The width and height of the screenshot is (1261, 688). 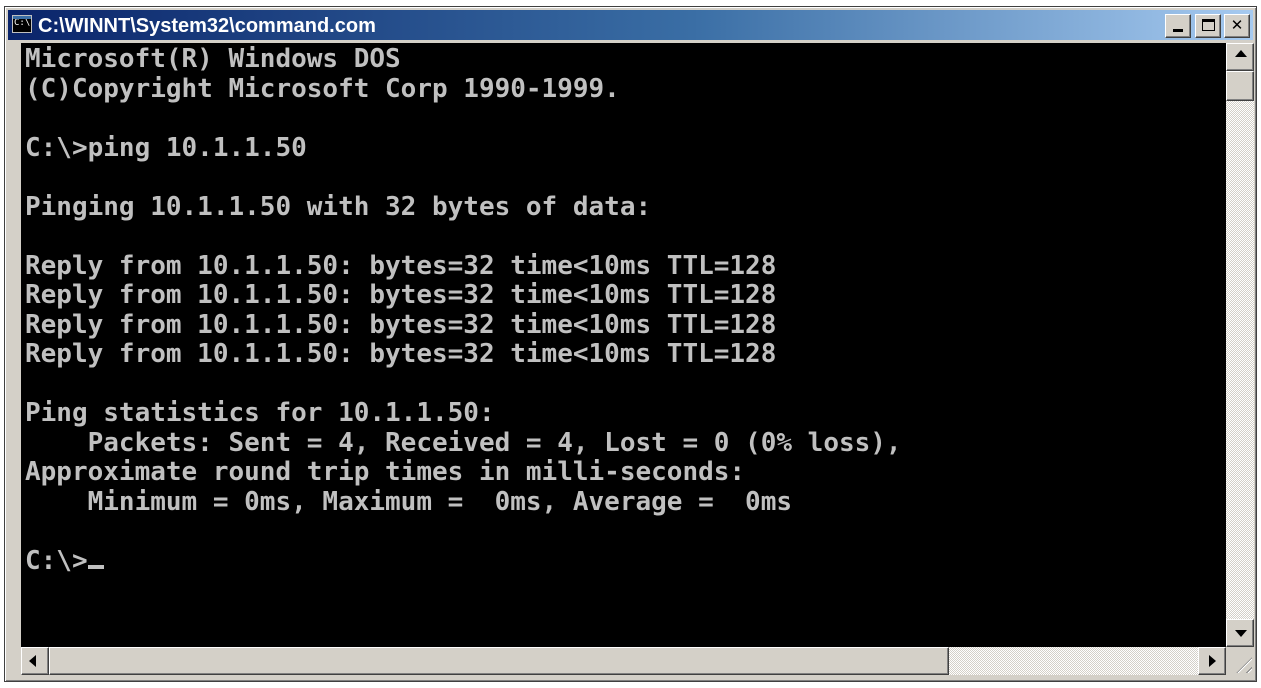 What do you see at coordinates (338, 206) in the screenshot?
I see `console-line: Pinging 10.1.1.50 with 32 bytes of data:` at bounding box center [338, 206].